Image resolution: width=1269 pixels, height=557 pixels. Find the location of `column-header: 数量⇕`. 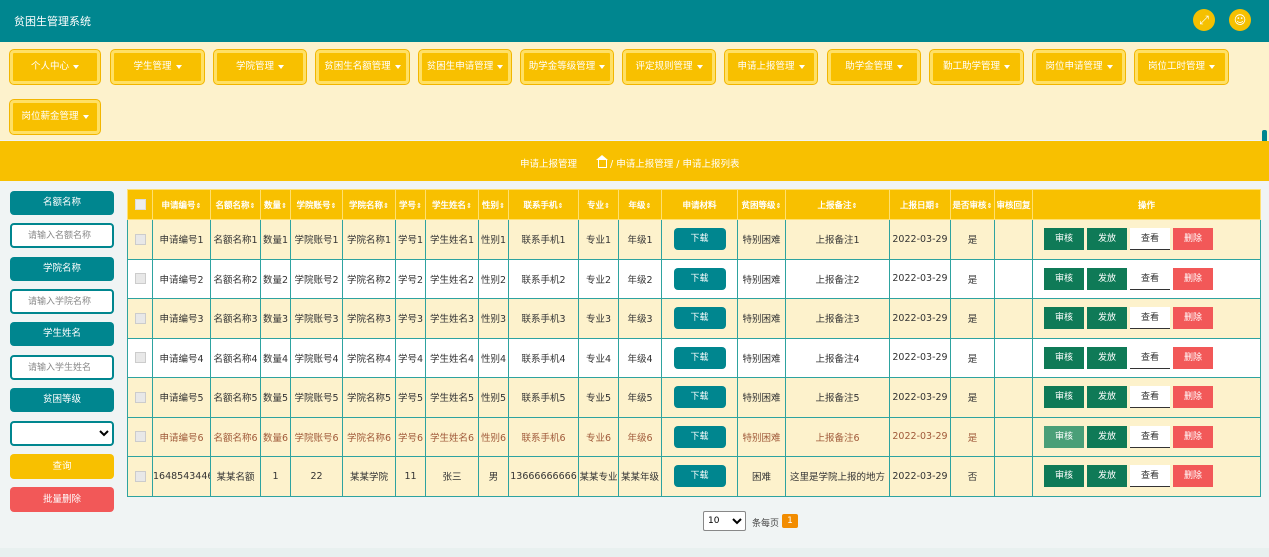

column-header: 数量⇕ is located at coordinates (275, 204).